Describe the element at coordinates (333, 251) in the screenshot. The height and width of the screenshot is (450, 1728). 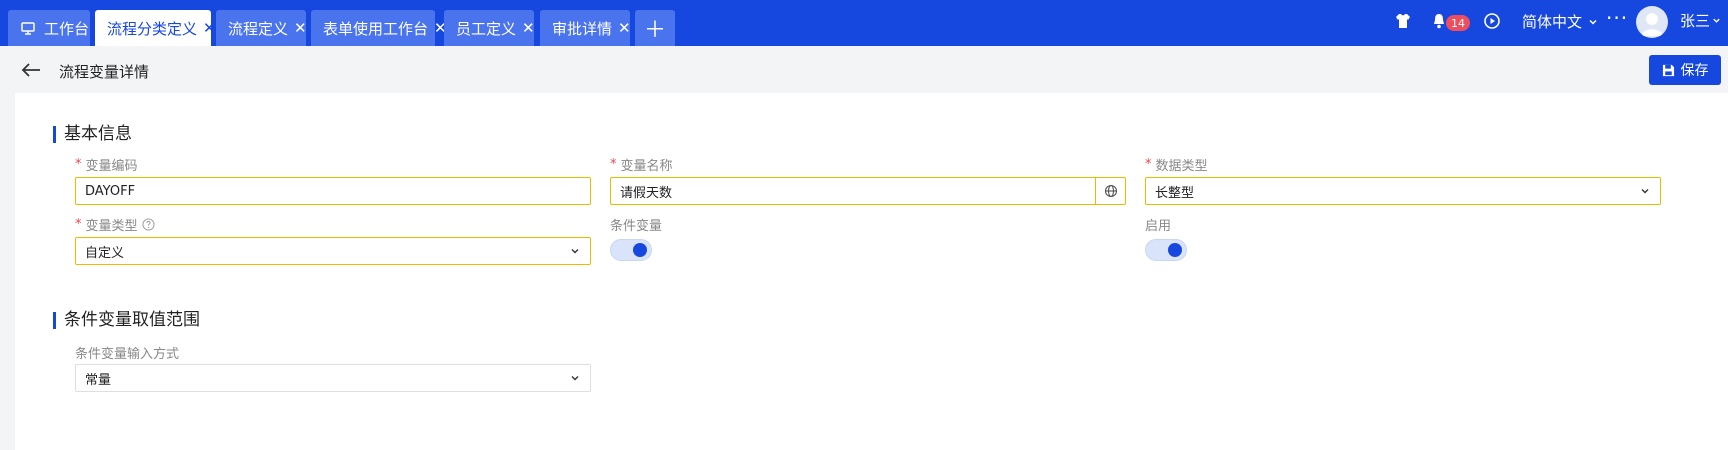
I see `var-type-select: 自定义` at that location.